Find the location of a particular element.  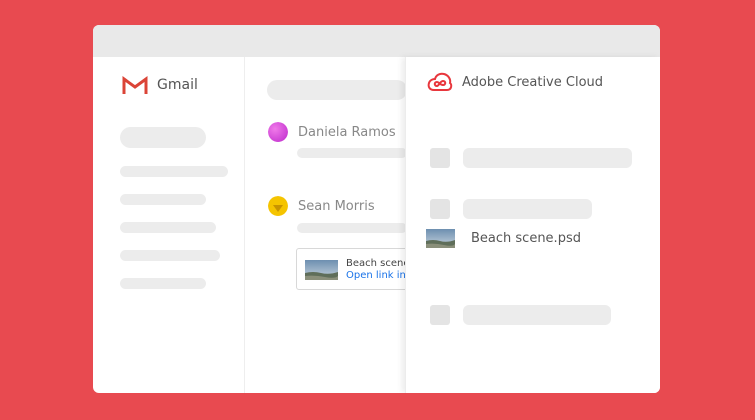

beach-thumbnail-image is located at coordinates (321, 270).